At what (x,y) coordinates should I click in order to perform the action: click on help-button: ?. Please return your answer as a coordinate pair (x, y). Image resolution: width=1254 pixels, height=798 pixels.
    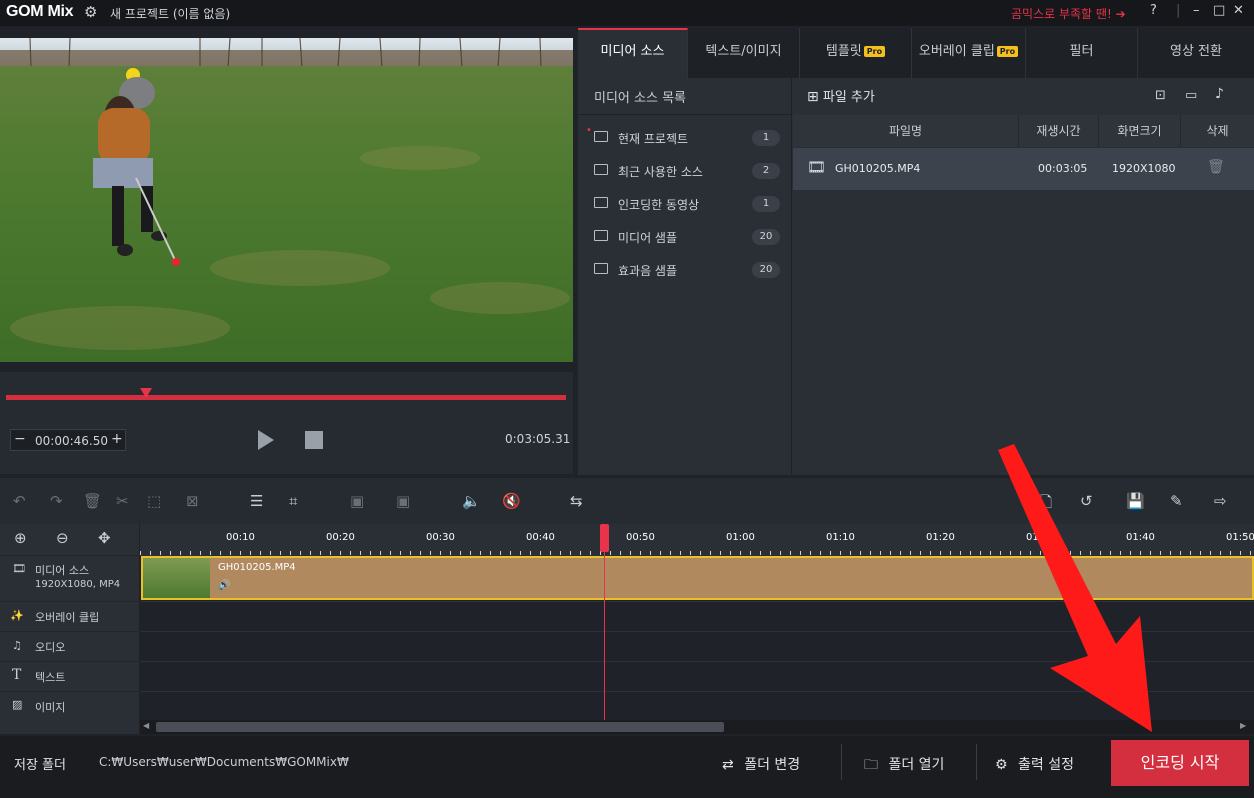
    Looking at the image, I should click on (1153, 10).